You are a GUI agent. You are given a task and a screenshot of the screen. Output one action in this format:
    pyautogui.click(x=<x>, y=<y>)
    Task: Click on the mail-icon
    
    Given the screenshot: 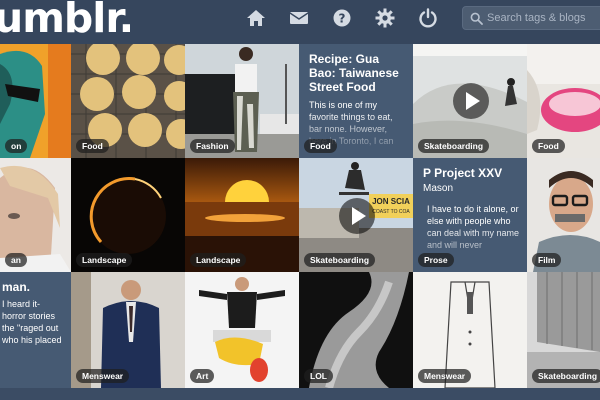 What is the action you would take?
    pyautogui.click(x=299, y=18)
    